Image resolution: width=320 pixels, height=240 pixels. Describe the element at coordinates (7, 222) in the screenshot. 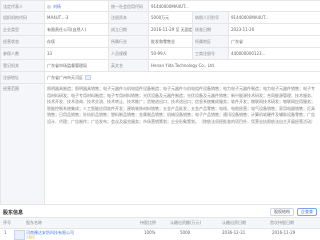

I see `column-header: 序号` at that location.